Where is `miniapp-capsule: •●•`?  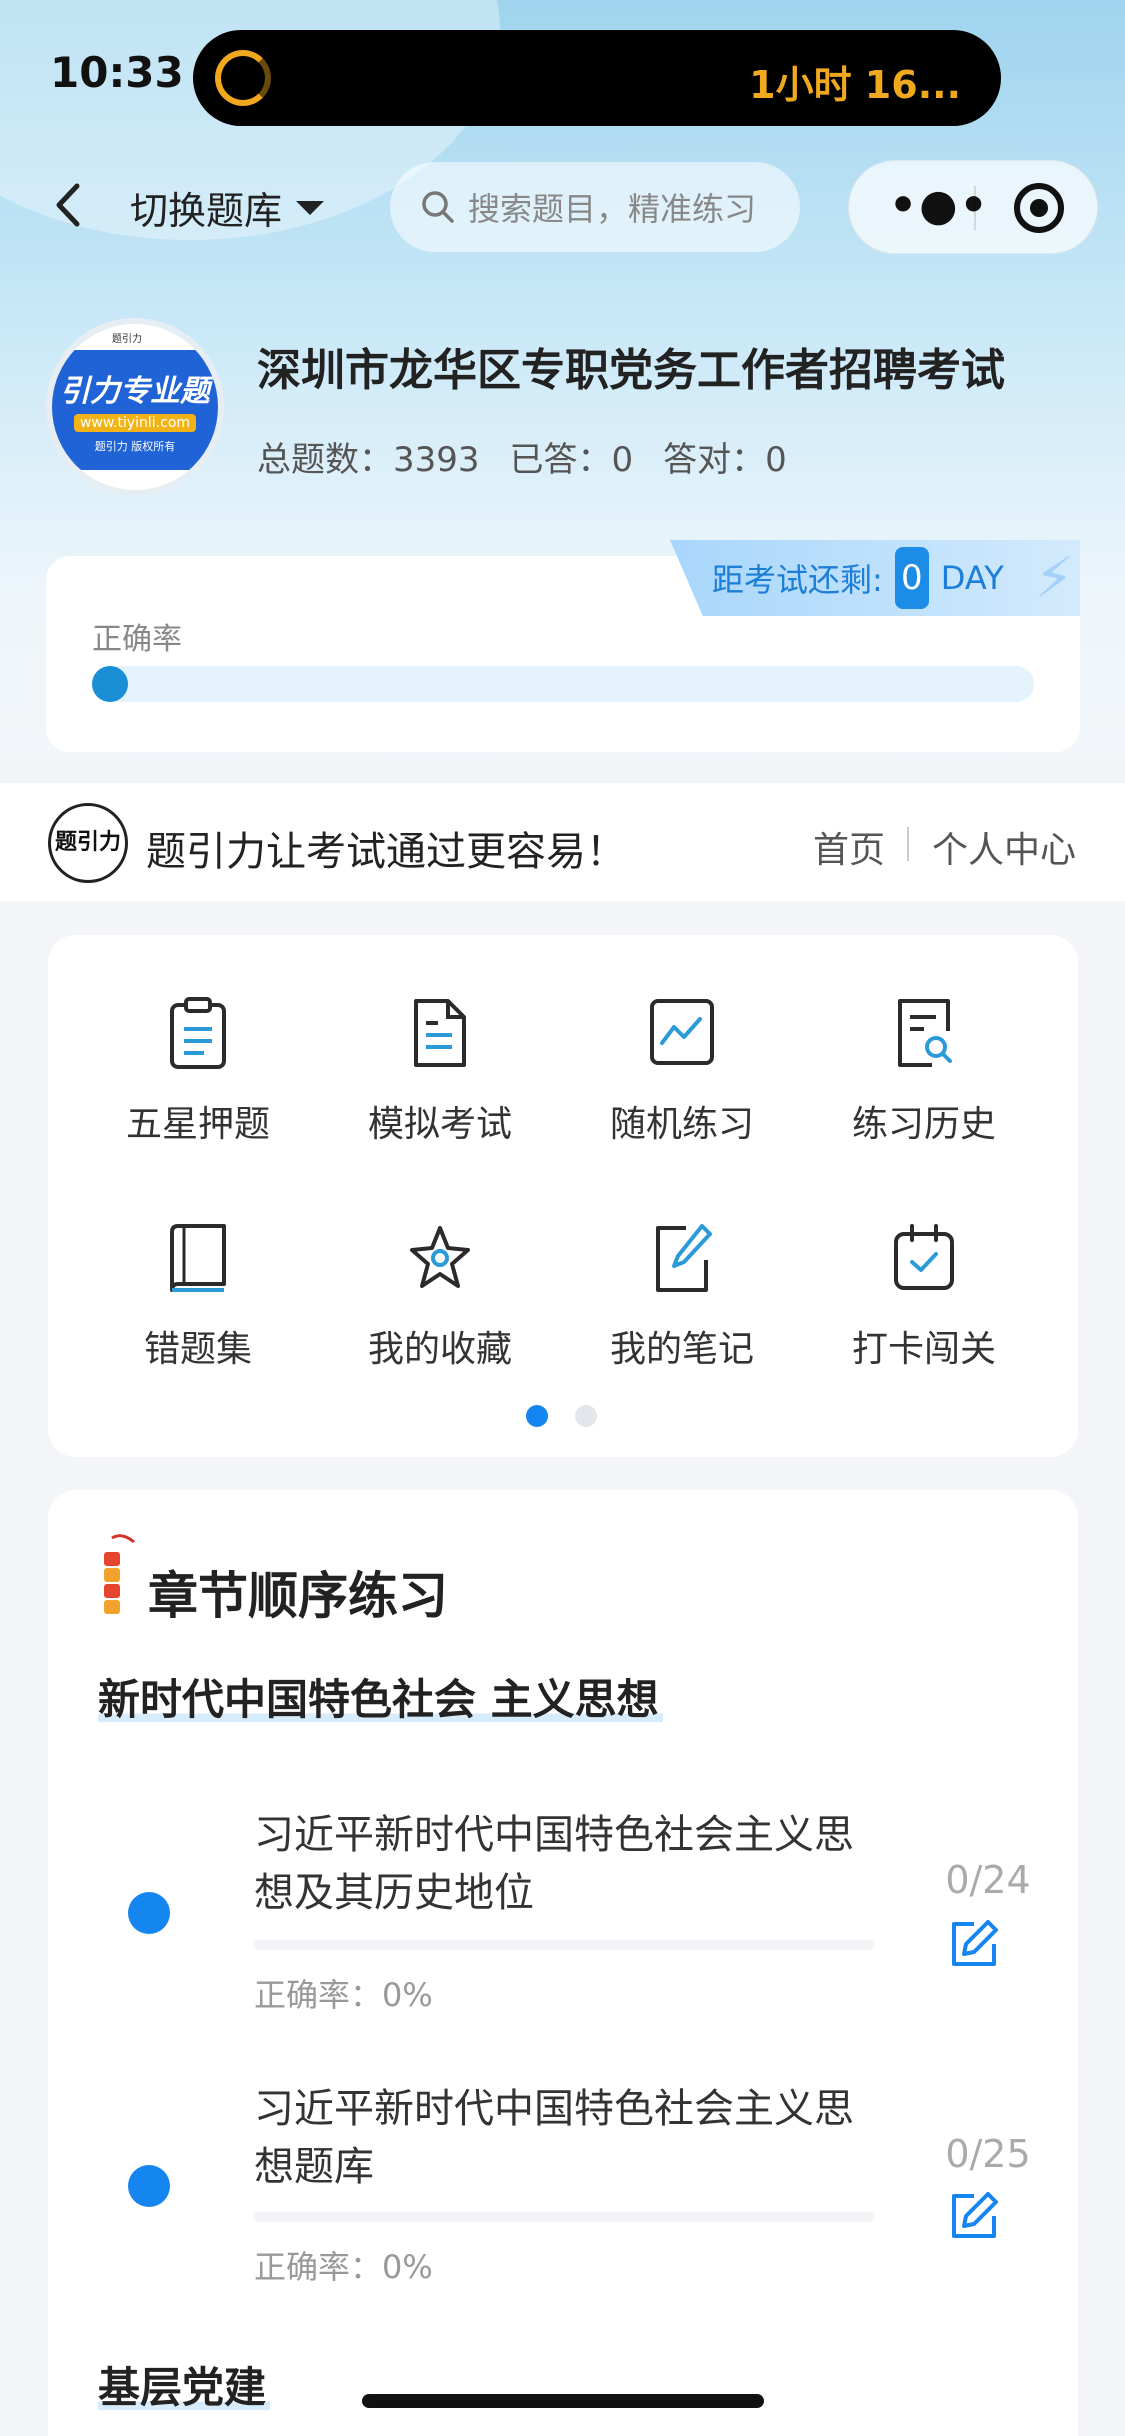 miniapp-capsule: •●• is located at coordinates (973, 207).